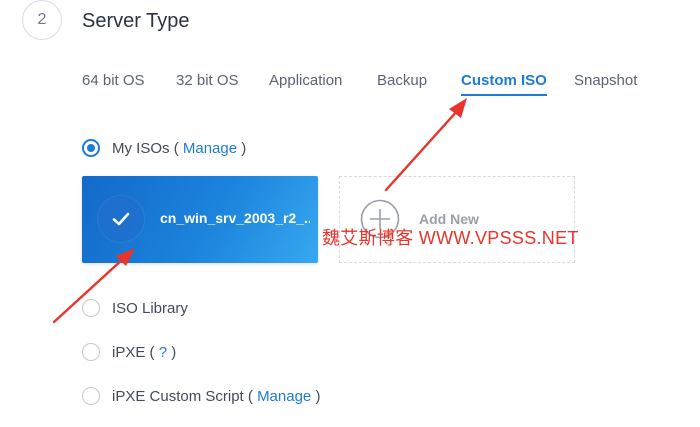 This screenshot has width=700, height=427. What do you see at coordinates (207, 80) in the screenshot?
I see `tab-32-bit-os: 32 bit OS` at bounding box center [207, 80].